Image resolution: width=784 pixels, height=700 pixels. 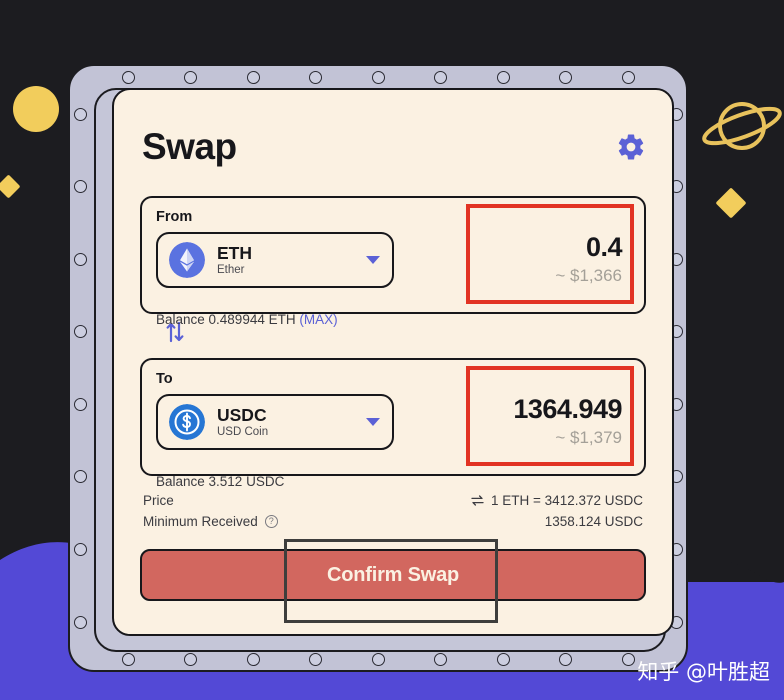 What do you see at coordinates (318, 319) in the screenshot?
I see `max-button: (MAX)` at bounding box center [318, 319].